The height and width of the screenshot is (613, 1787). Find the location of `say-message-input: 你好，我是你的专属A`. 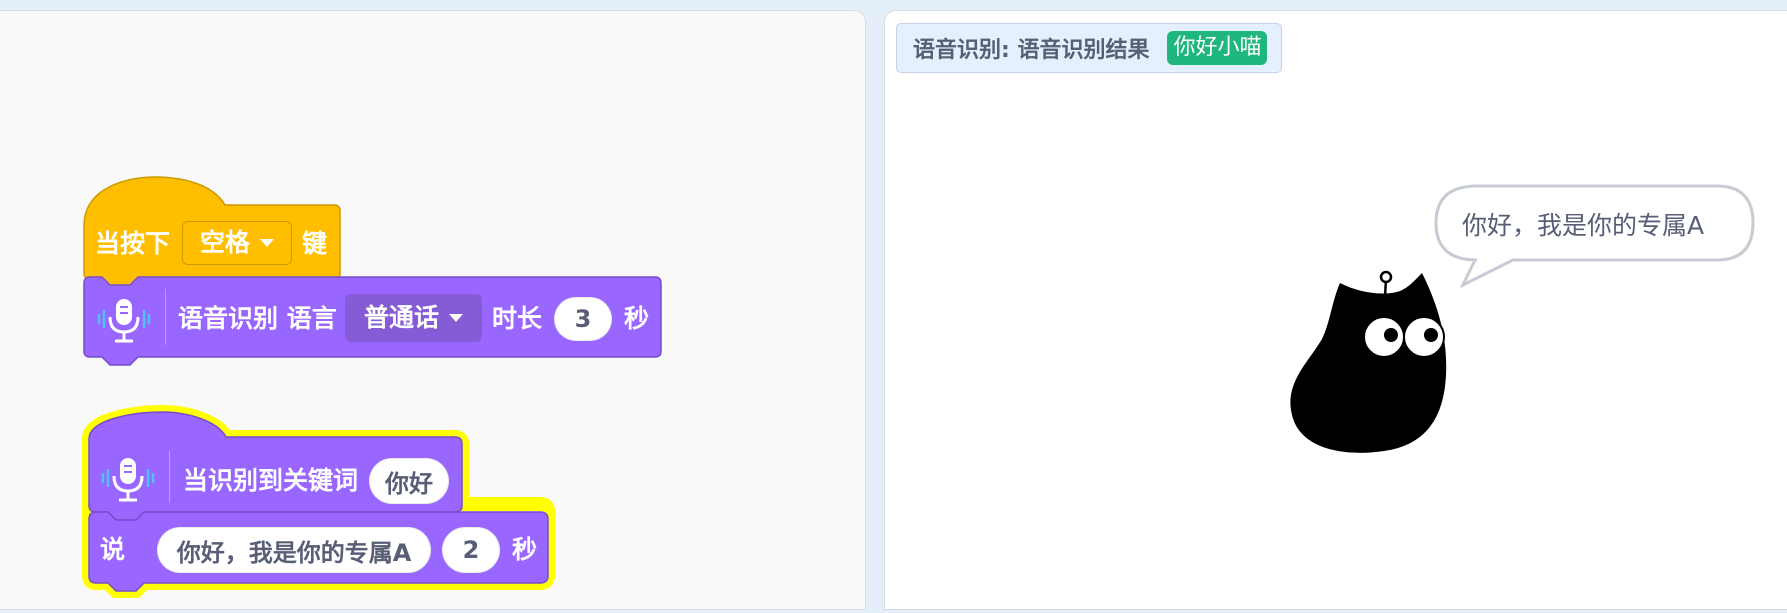

say-message-input: 你好，我是你的专属A is located at coordinates (294, 550).